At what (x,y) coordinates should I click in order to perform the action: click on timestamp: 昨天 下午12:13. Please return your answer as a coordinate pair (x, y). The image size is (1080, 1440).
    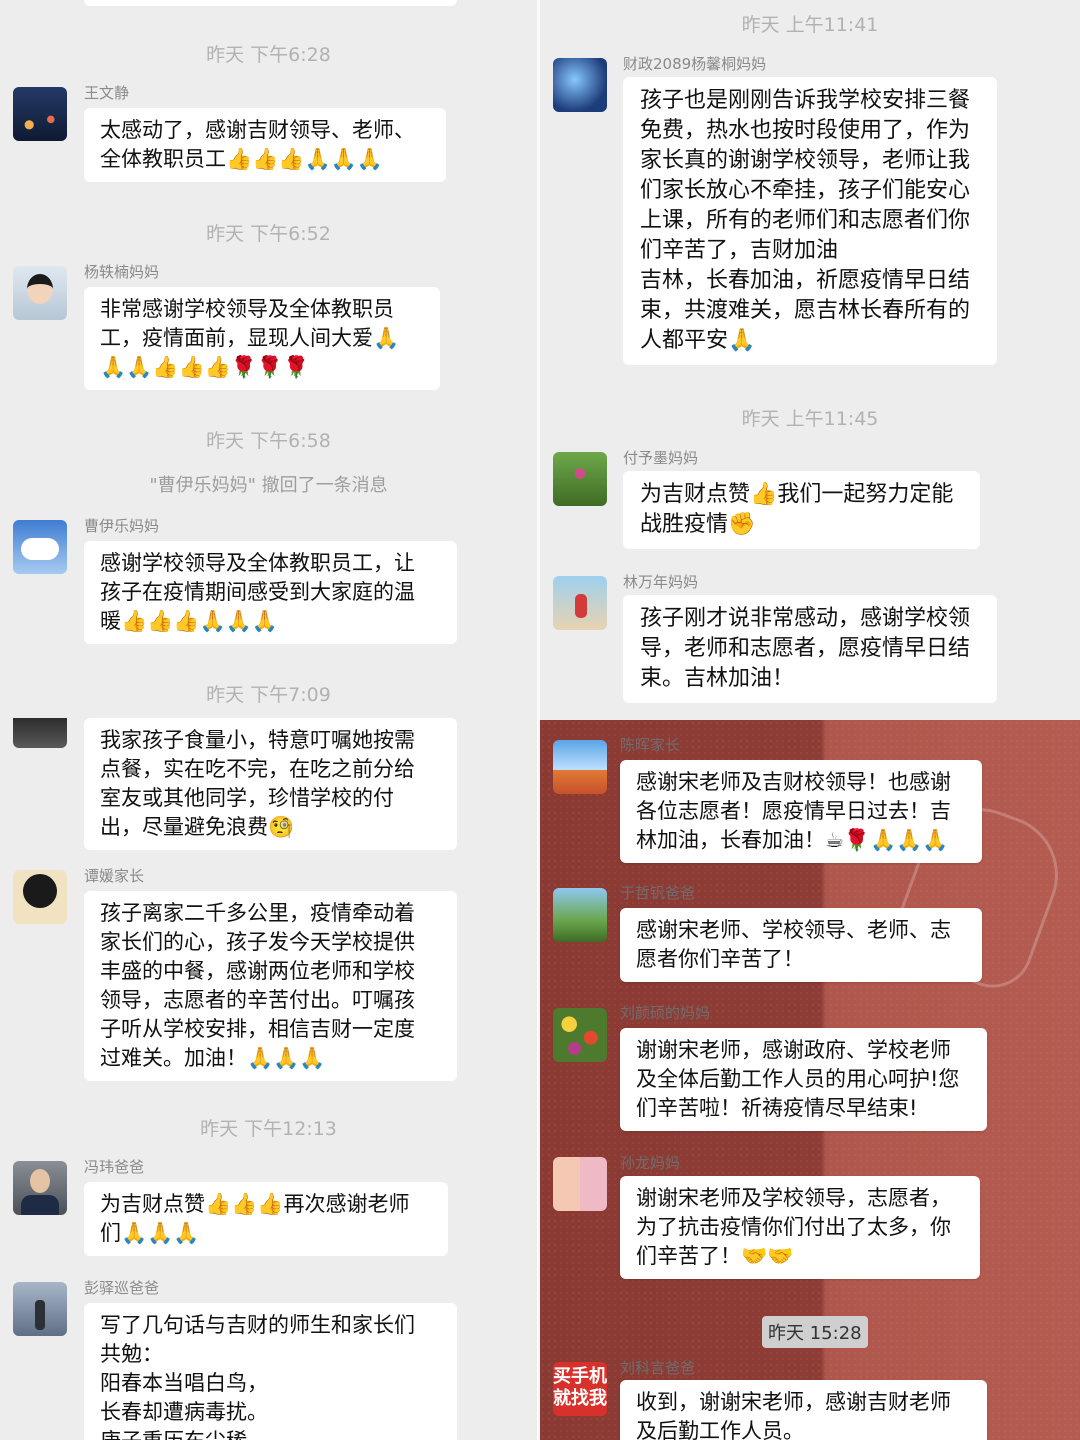
    Looking at the image, I should click on (268, 1129).